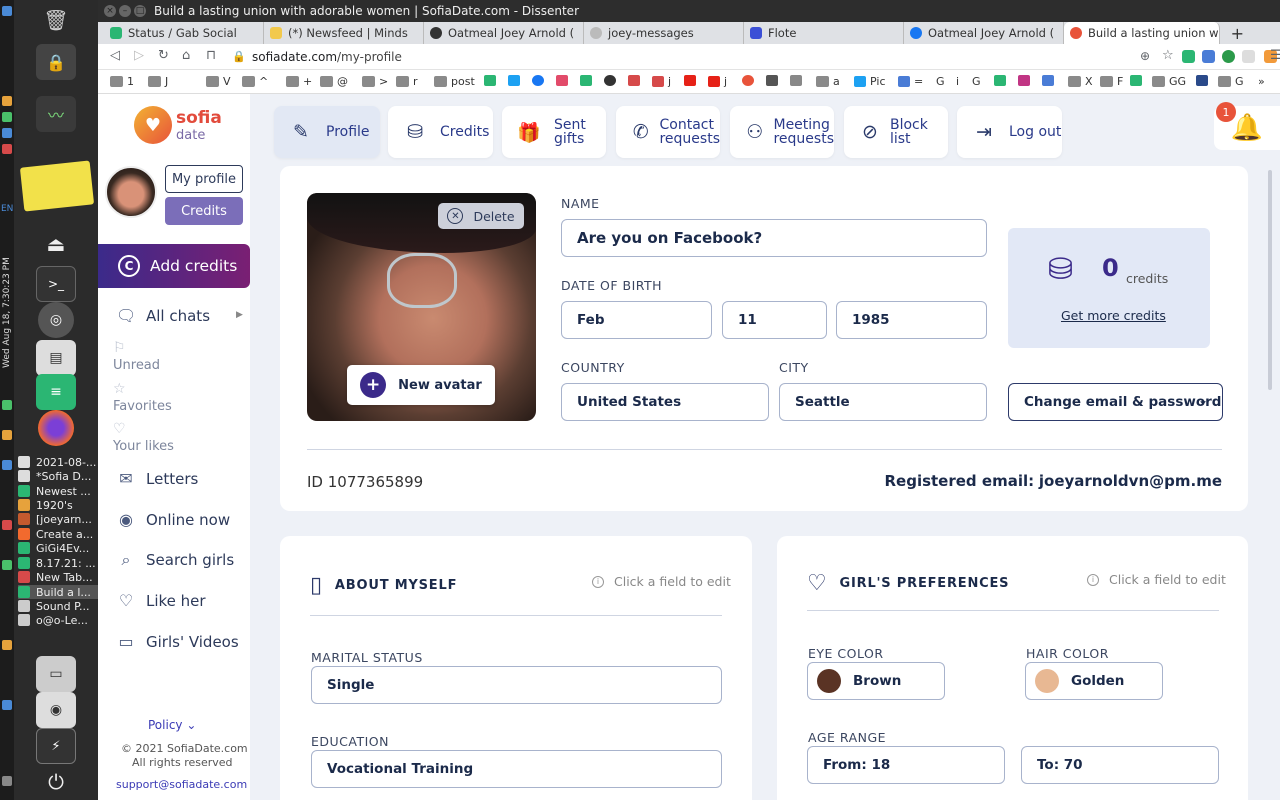  I want to click on menu-favorites: ☆ Favorites, so click(142, 397).